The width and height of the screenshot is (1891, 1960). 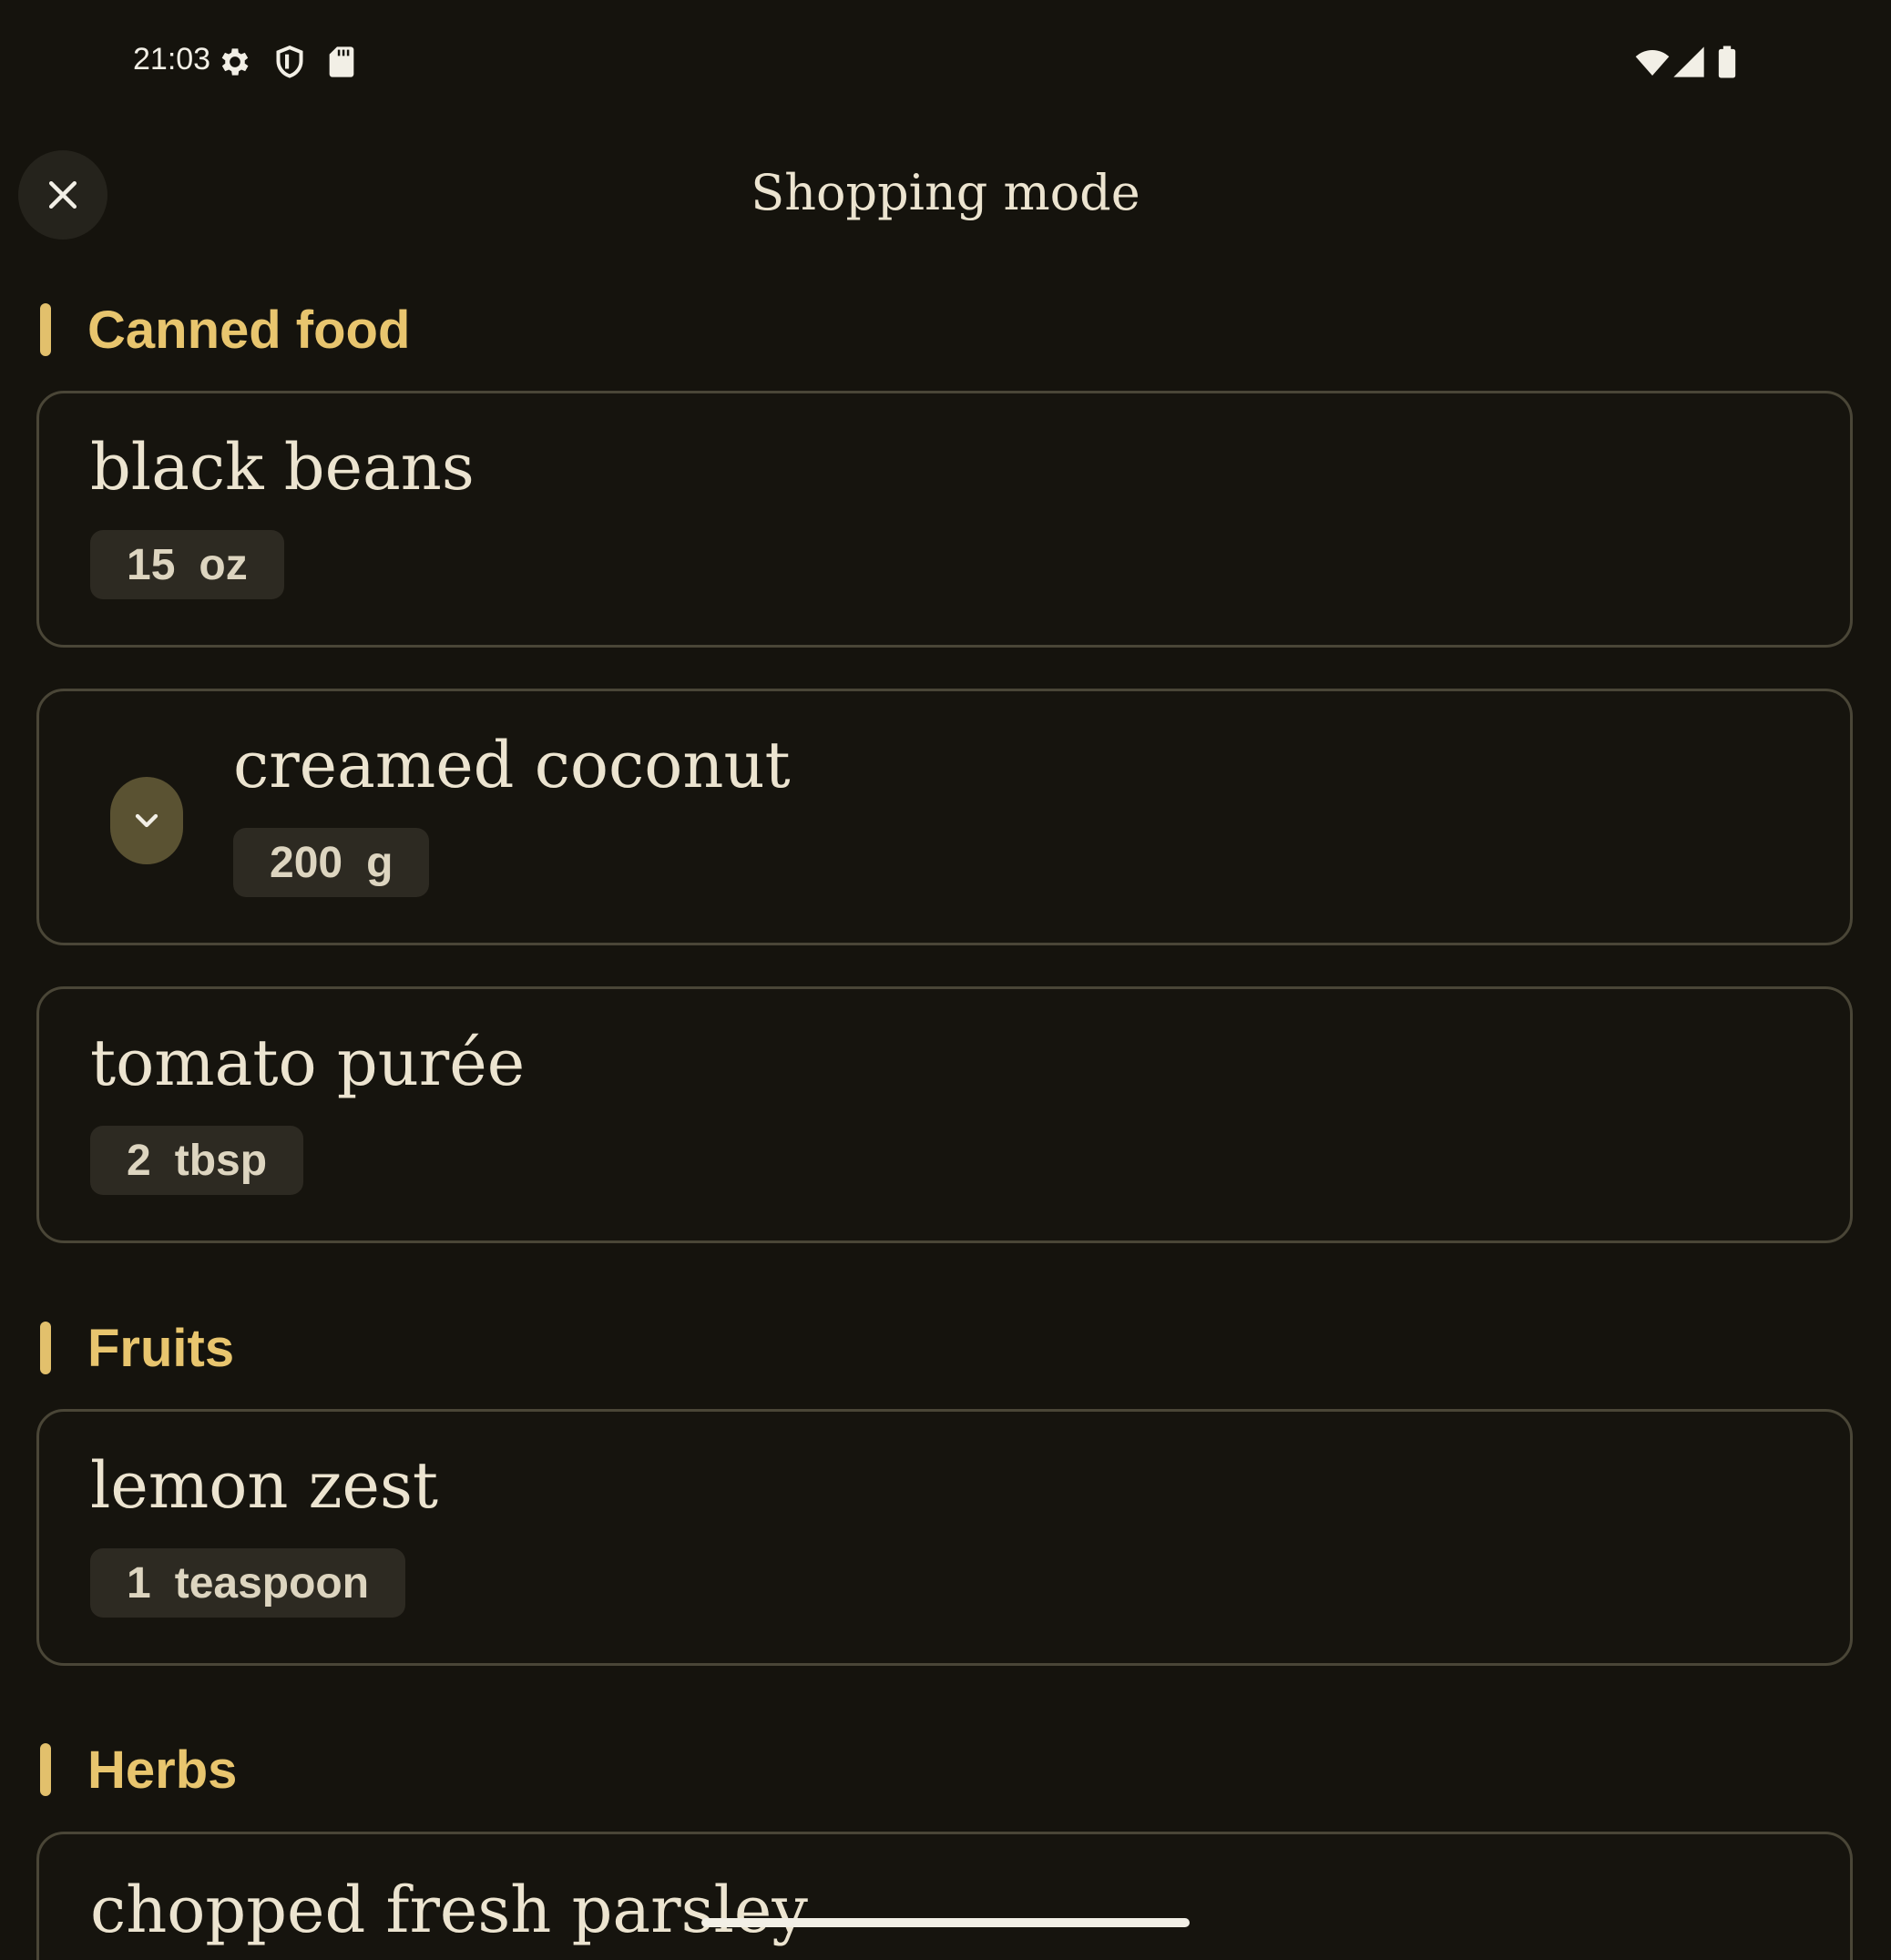 I want to click on expand-toggle-button, so click(x=147, y=821).